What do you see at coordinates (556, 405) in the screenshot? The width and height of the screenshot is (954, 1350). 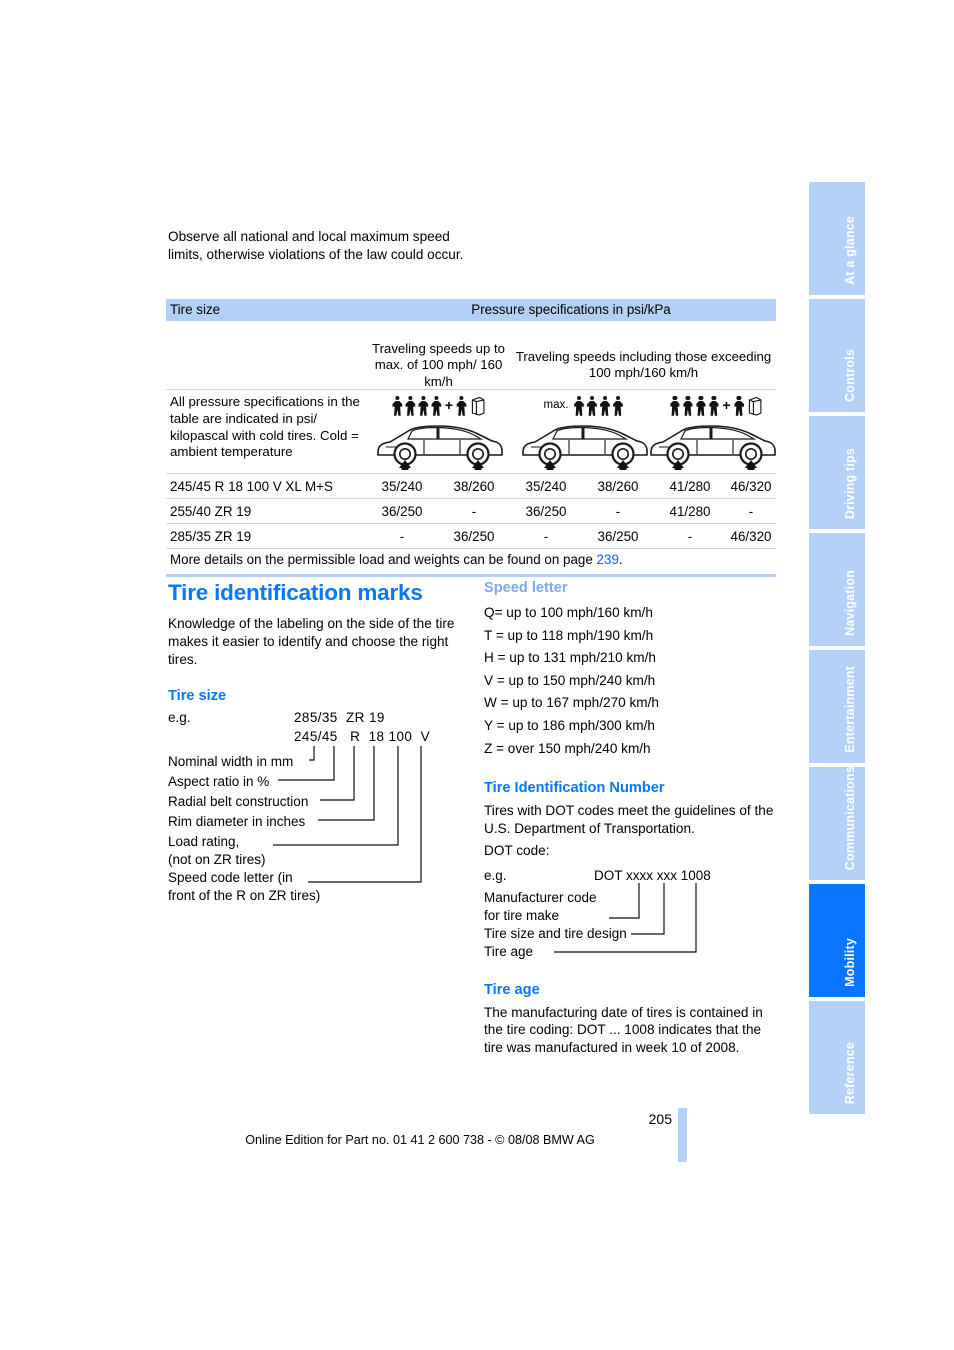 I see `max-label: max.` at bounding box center [556, 405].